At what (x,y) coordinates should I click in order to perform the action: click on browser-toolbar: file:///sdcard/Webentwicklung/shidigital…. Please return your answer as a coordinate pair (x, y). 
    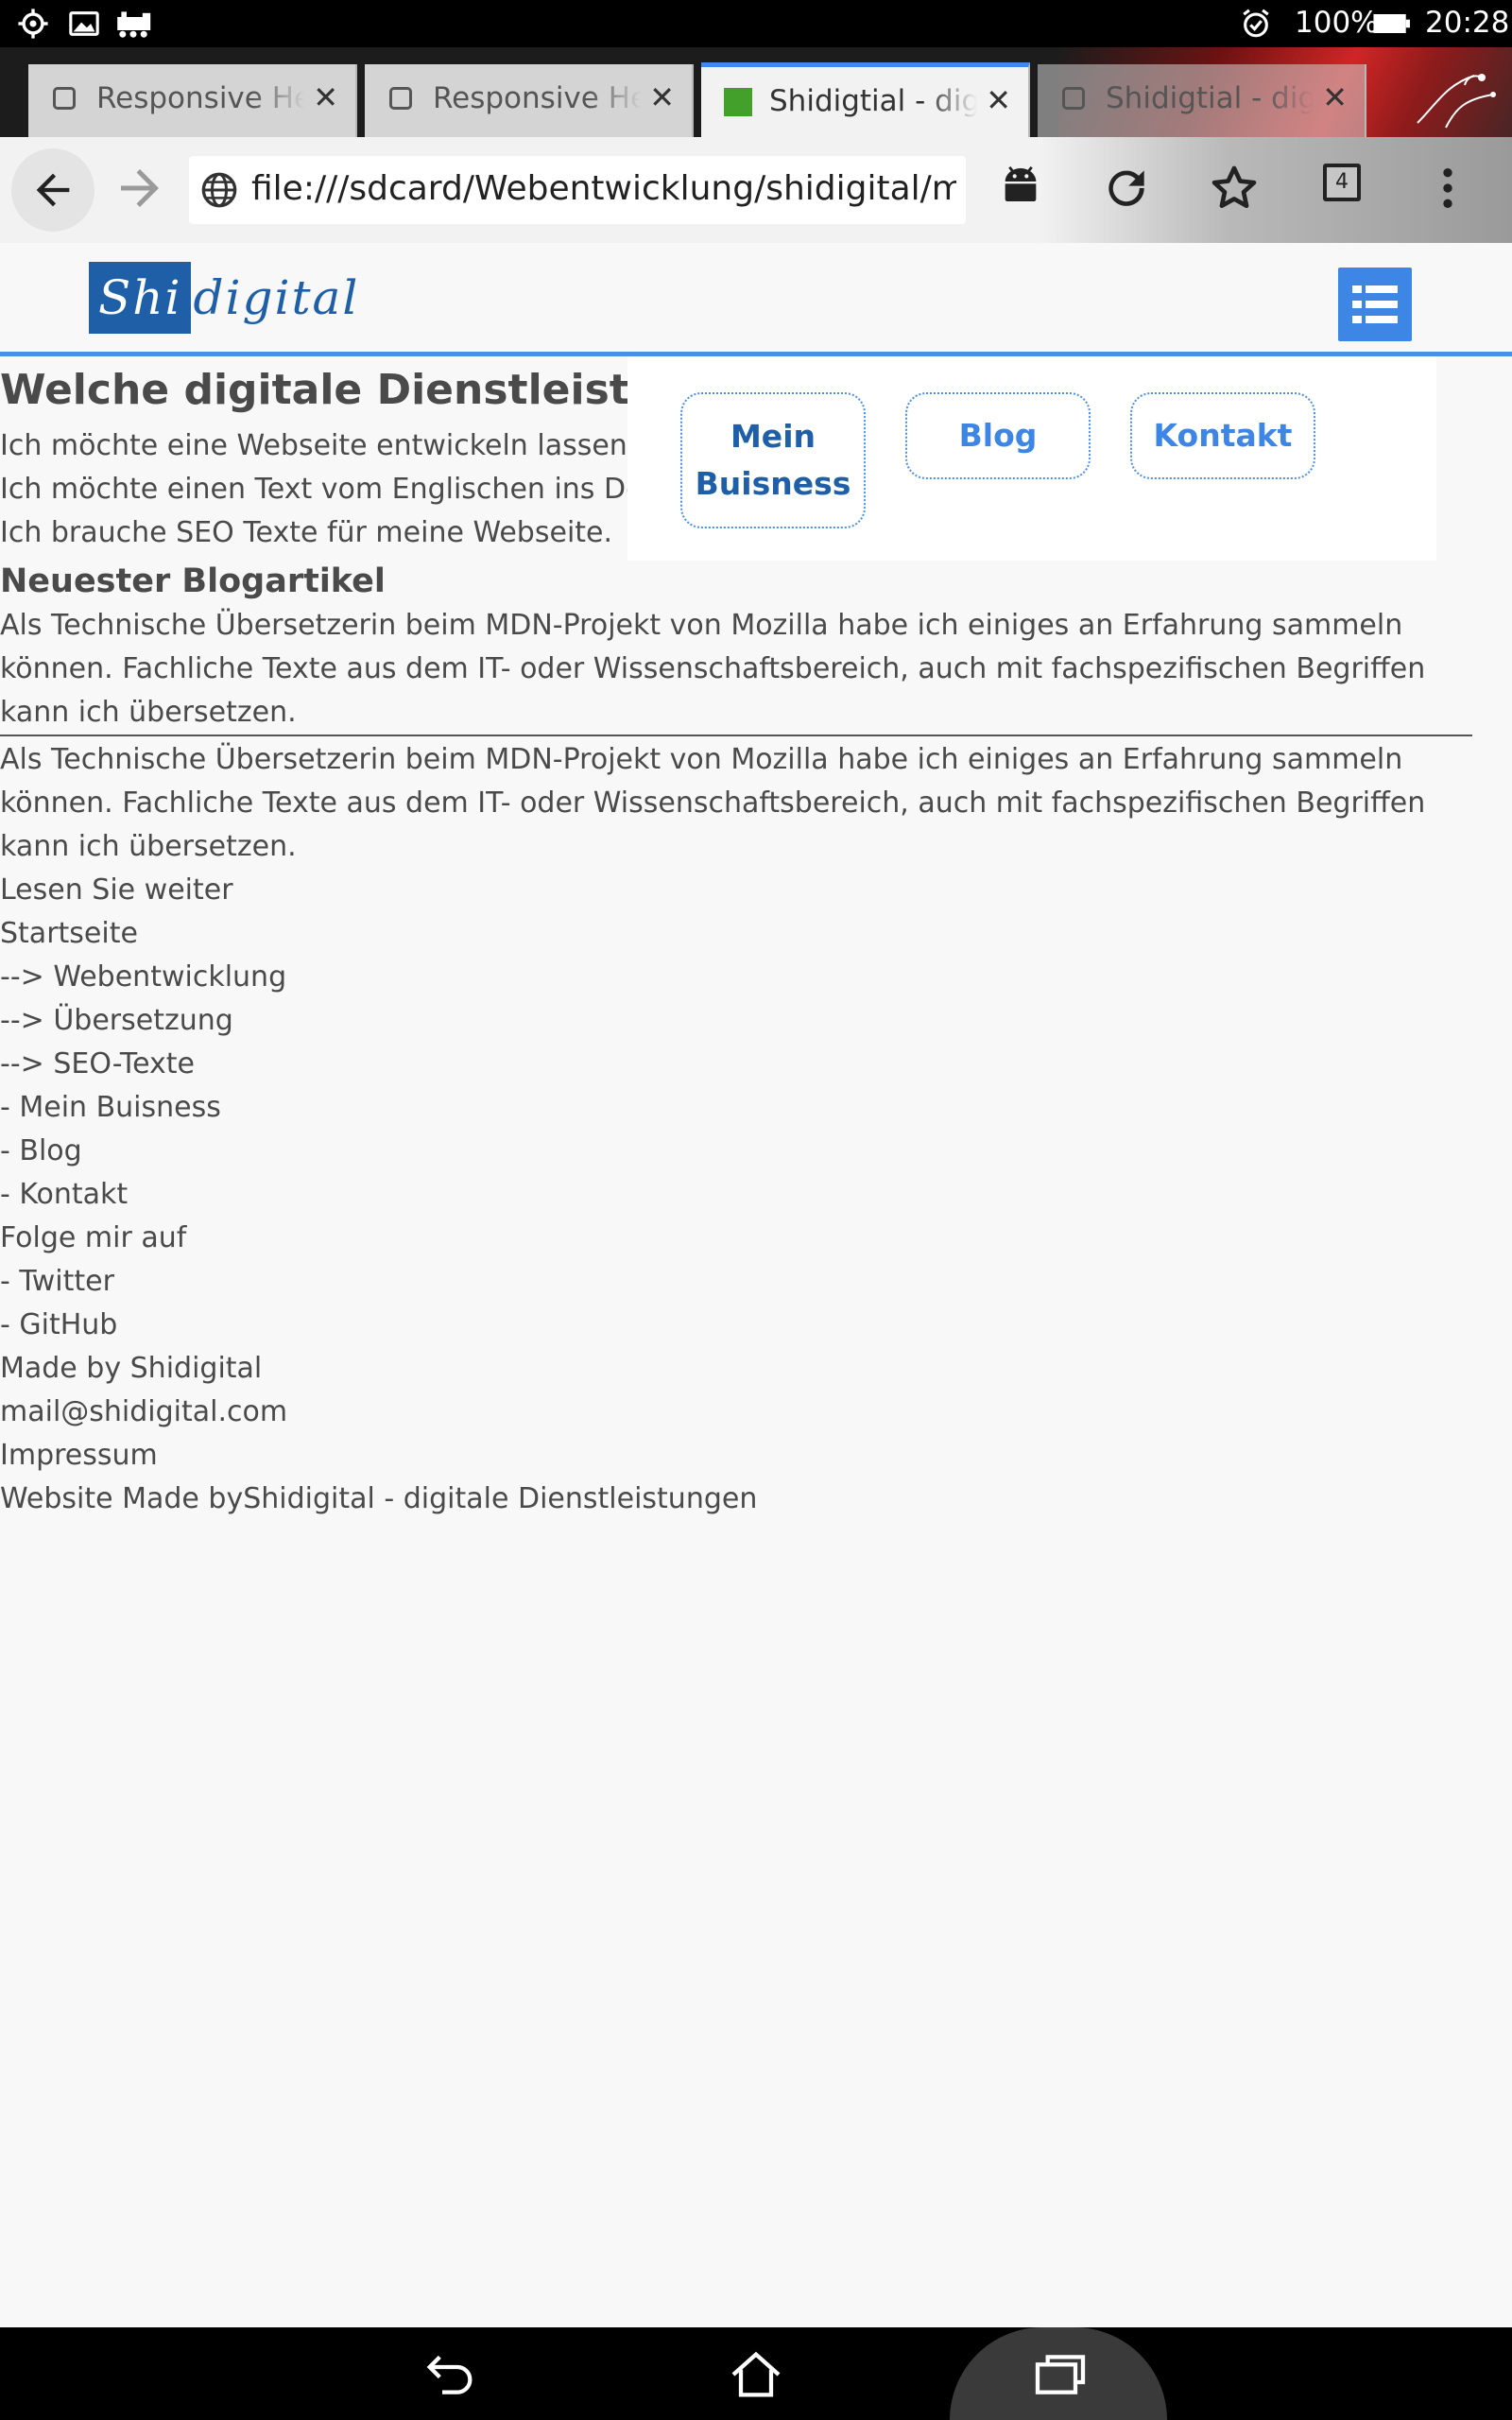
    Looking at the image, I should click on (756, 190).